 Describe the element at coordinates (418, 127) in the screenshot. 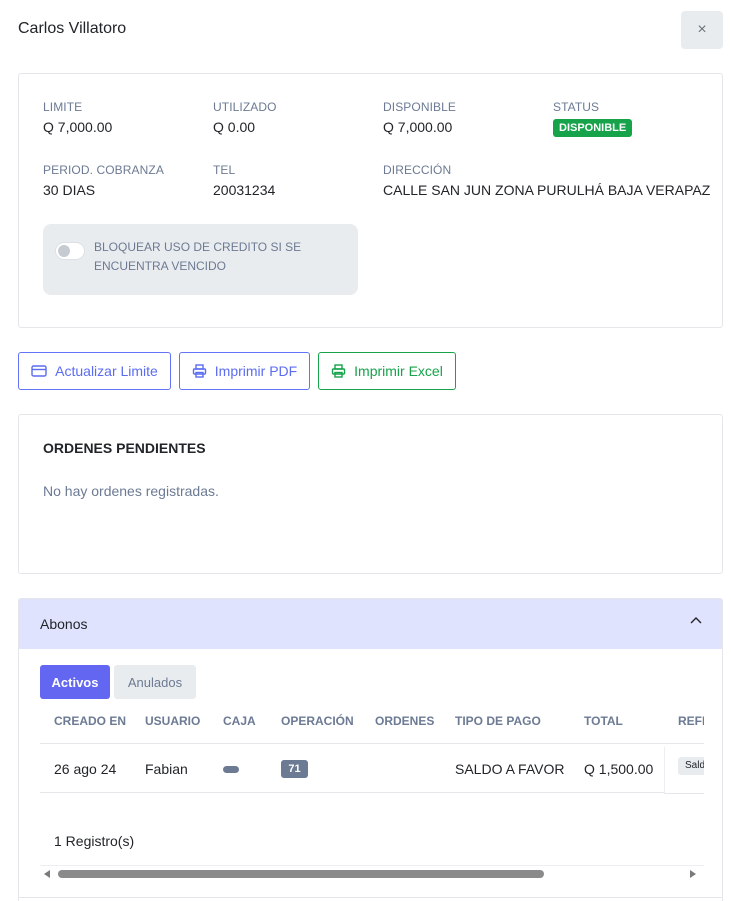

I see `disponible-value: Q 7,000.00` at that location.